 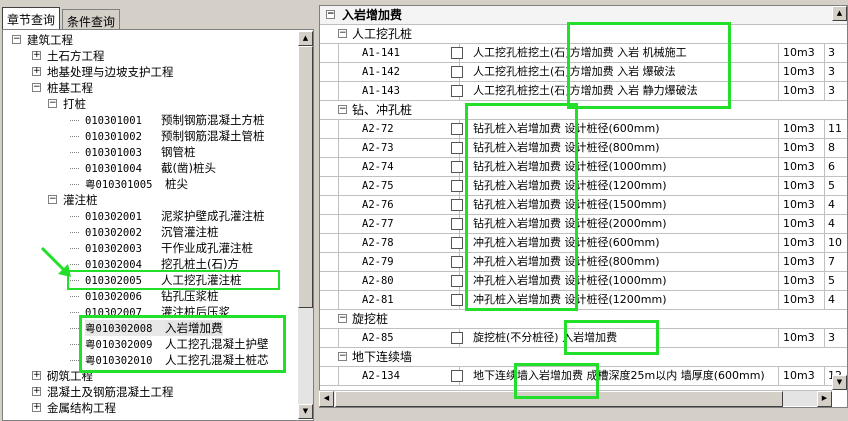 I want to click on tree-item-label: 截(凿)桩头, so click(x=188, y=168).